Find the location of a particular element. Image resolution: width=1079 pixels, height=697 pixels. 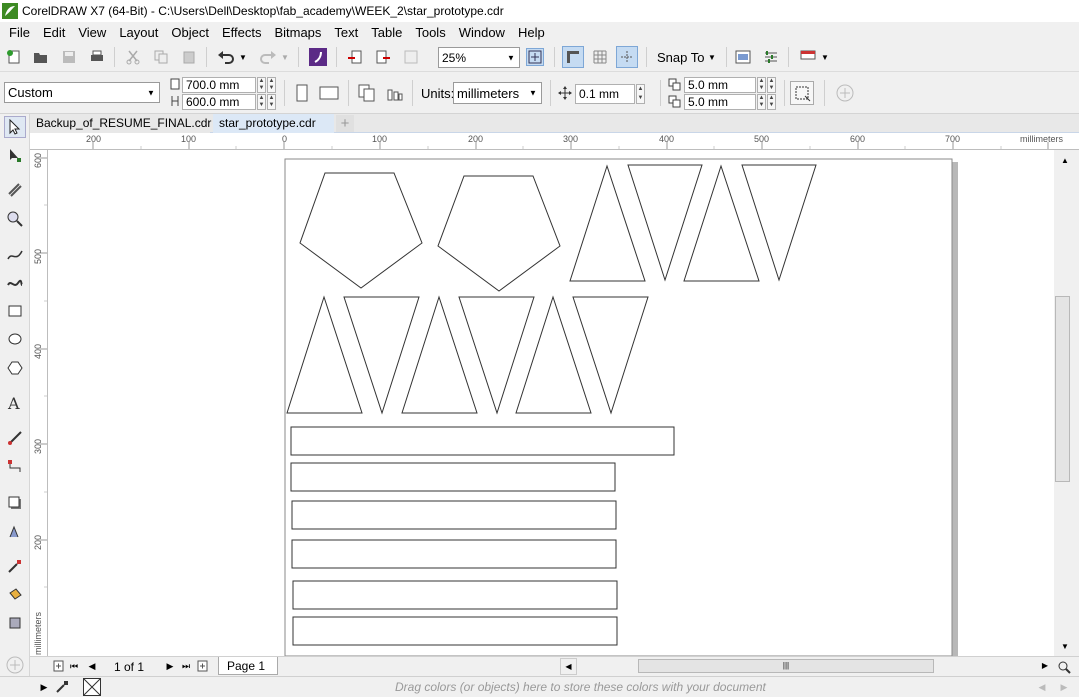

current-page-icon is located at coordinates (395, 93).